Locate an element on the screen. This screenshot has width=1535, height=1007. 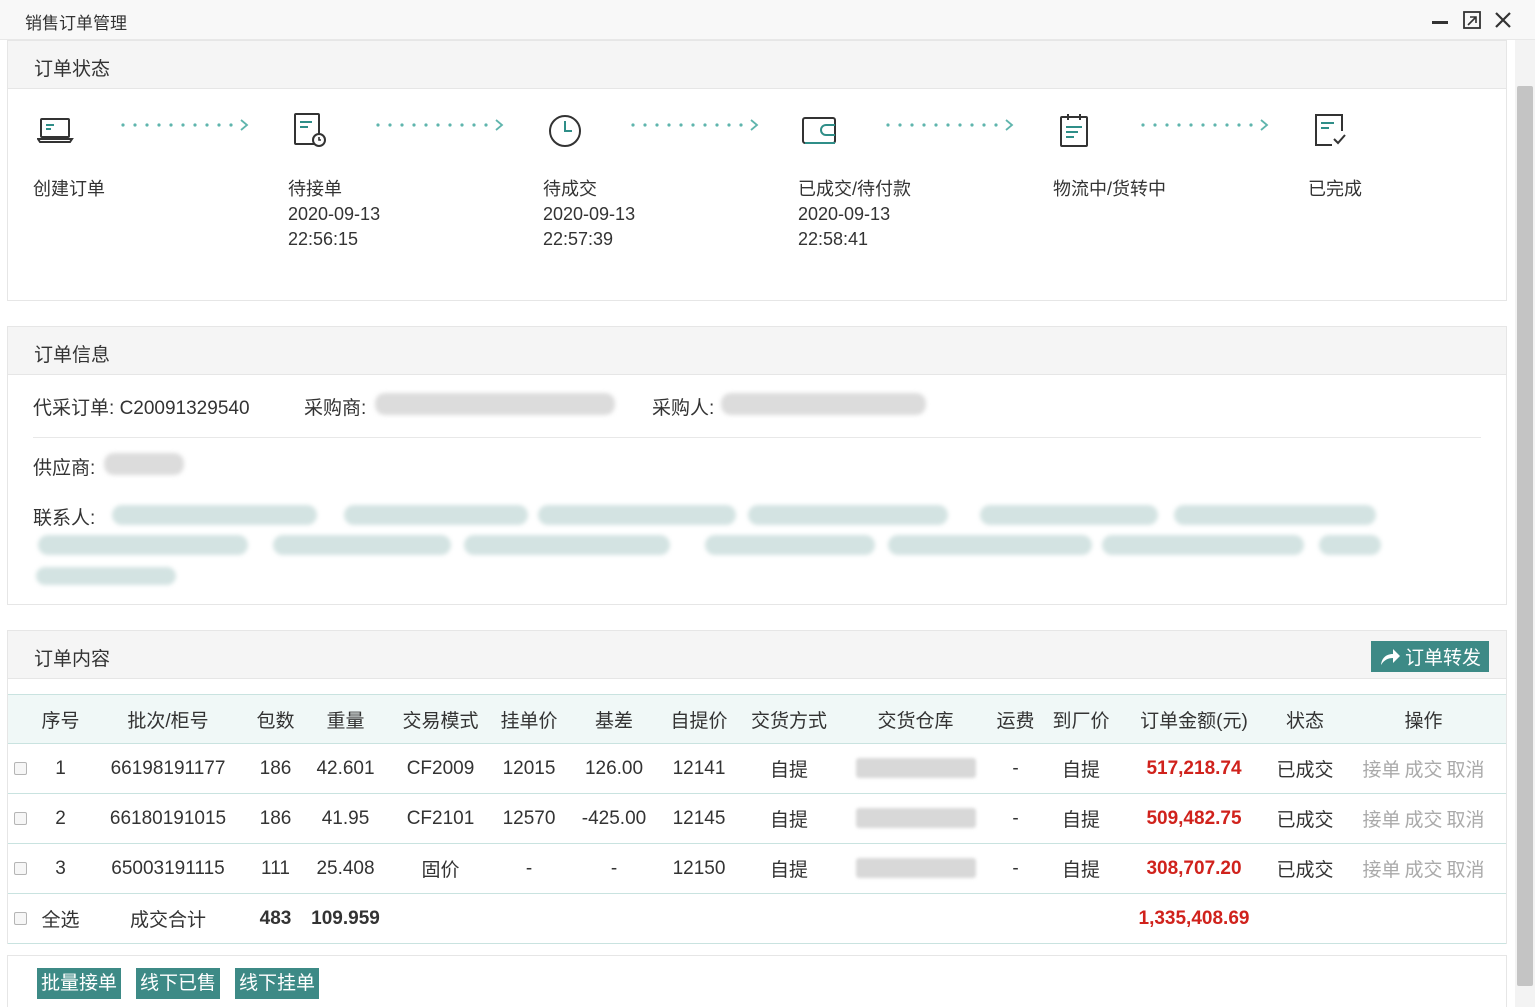
step-time: 22:56:15 is located at coordinates (323, 239).